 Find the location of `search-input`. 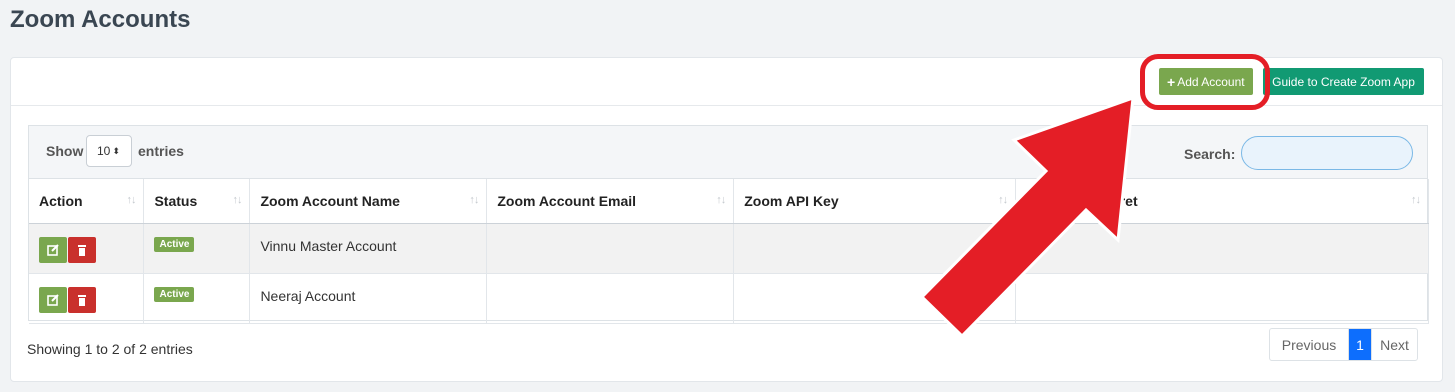

search-input is located at coordinates (1327, 153).